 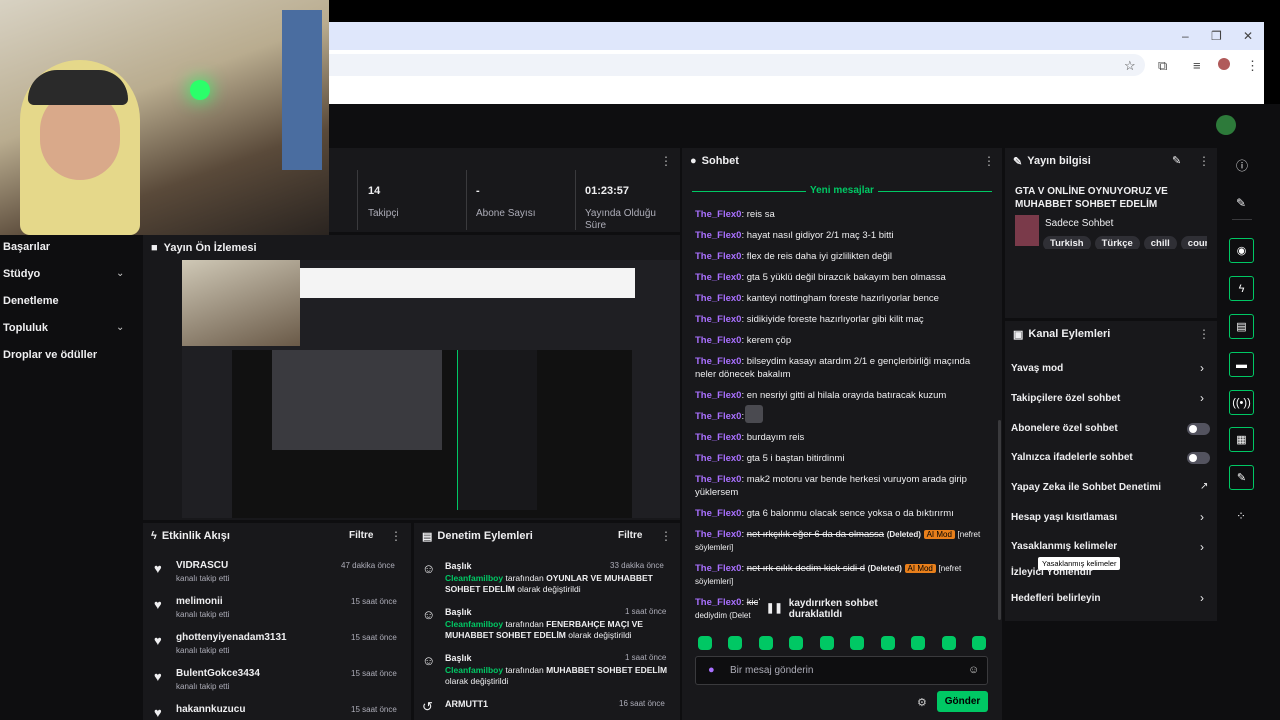 What do you see at coordinates (1198, 429) in the screenshot?
I see `subscribers-only-toggle` at bounding box center [1198, 429].